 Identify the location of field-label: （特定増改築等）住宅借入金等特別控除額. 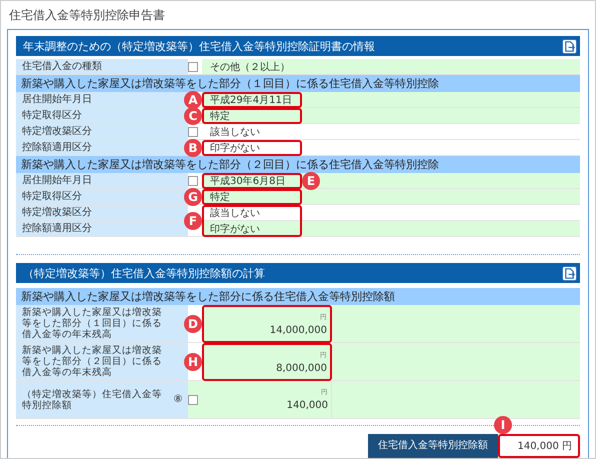
(92, 400).